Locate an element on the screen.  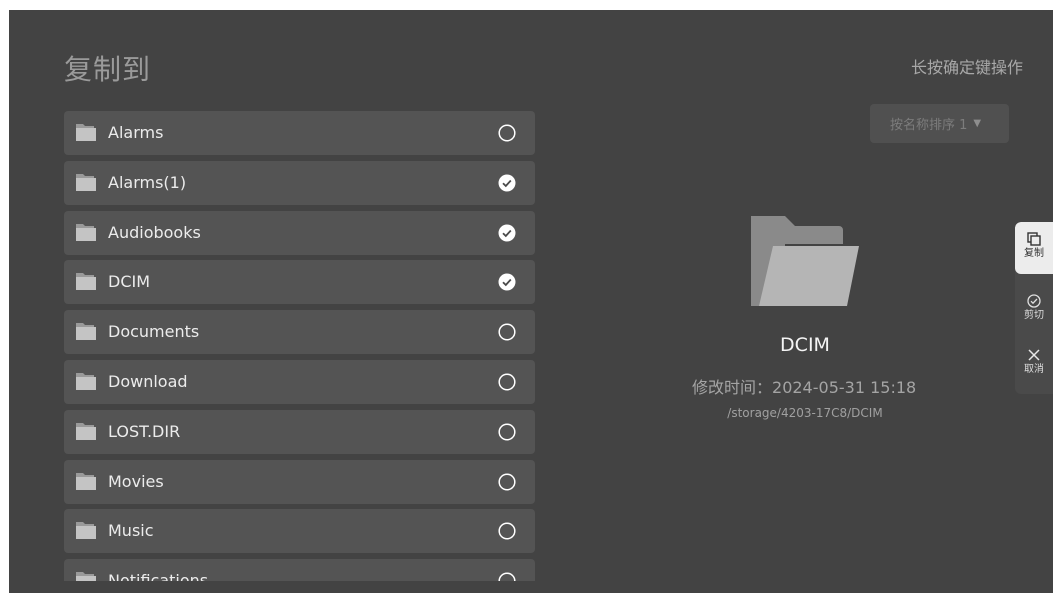
sort-dropdown-label: 按名称排序 1 is located at coordinates (929, 125).